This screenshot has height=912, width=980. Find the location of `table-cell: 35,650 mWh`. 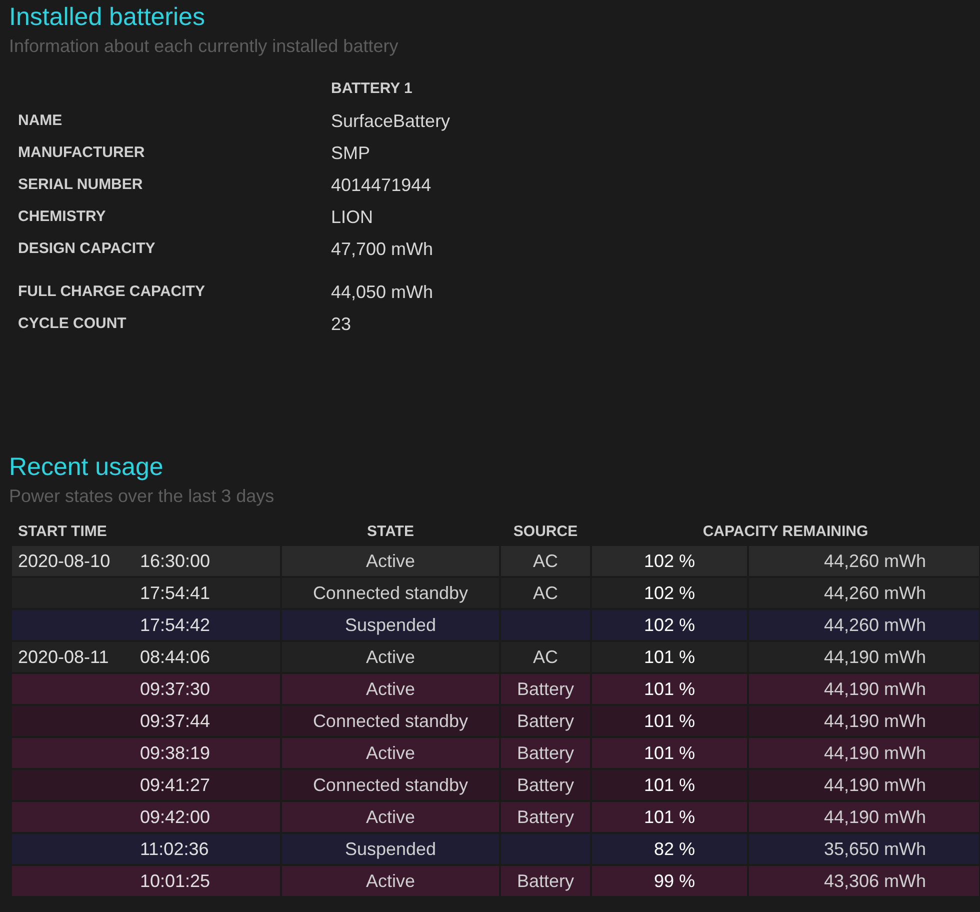

table-cell: 35,650 mWh is located at coordinates (864, 849).